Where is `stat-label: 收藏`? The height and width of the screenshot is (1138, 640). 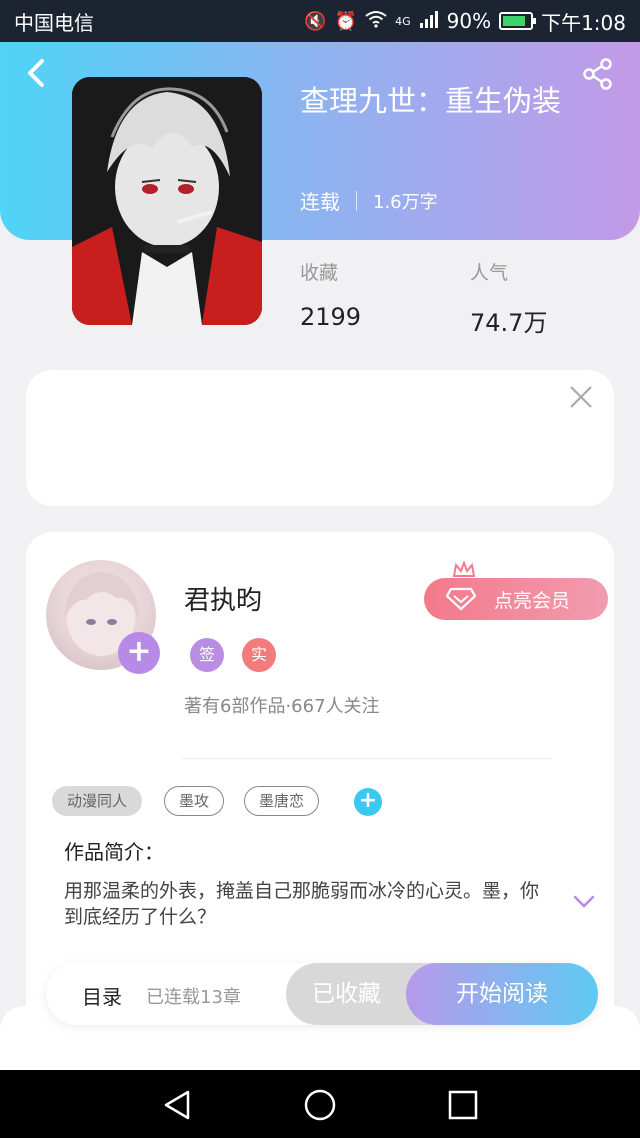
stat-label: 收藏 is located at coordinates (319, 273).